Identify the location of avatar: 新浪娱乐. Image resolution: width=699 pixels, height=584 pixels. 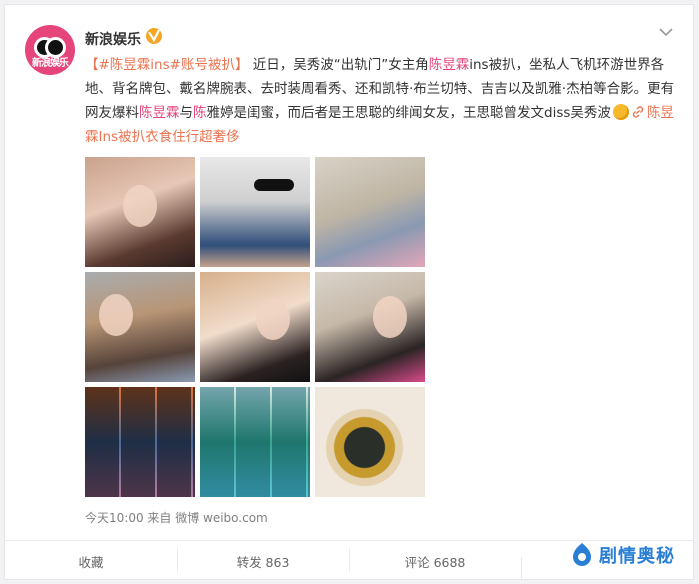
(50, 50).